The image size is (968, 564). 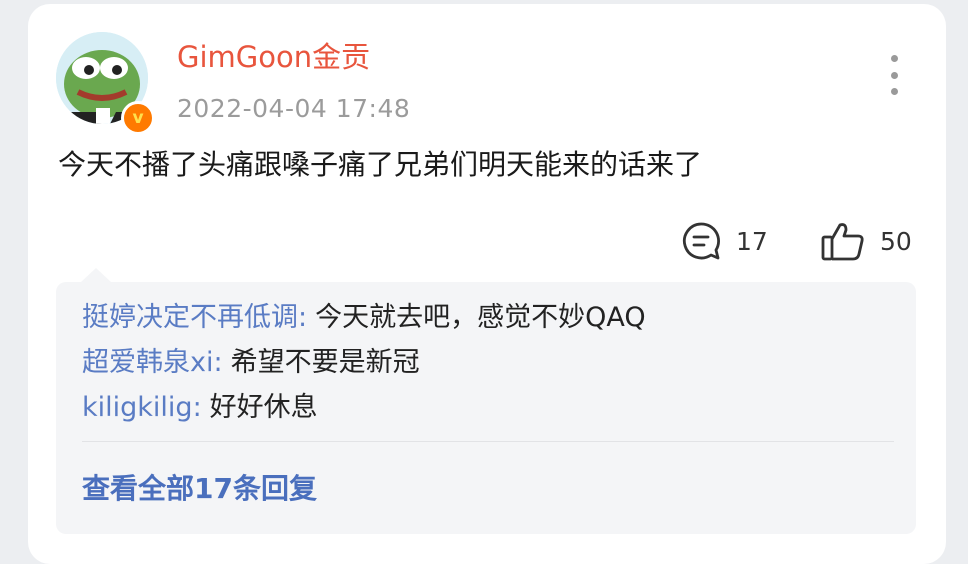 I want to click on reply-text: 好好休息, so click(x=263, y=407).